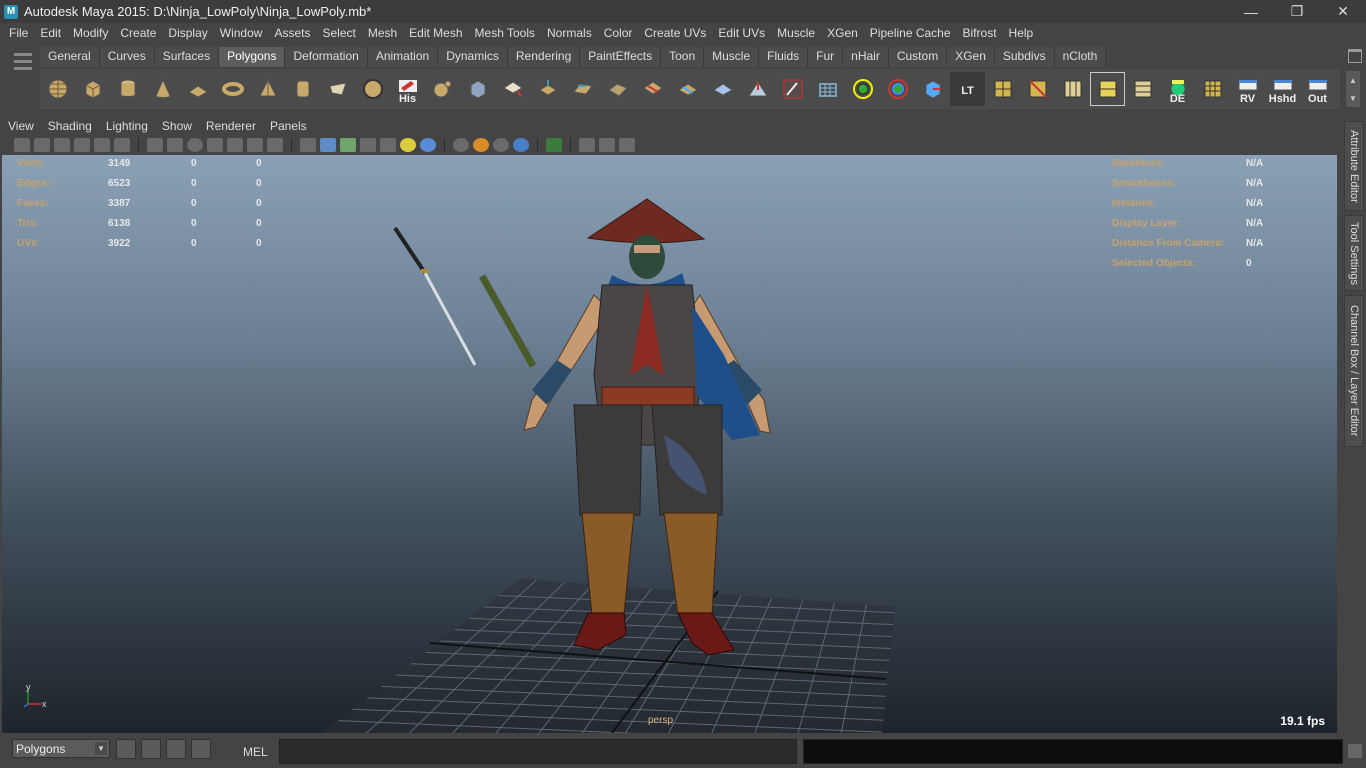 Image resolution: width=1366 pixels, height=768 pixels. Describe the element at coordinates (621, 57) in the screenshot. I see `shelf-tab-painteffects: PaintEffects` at that location.